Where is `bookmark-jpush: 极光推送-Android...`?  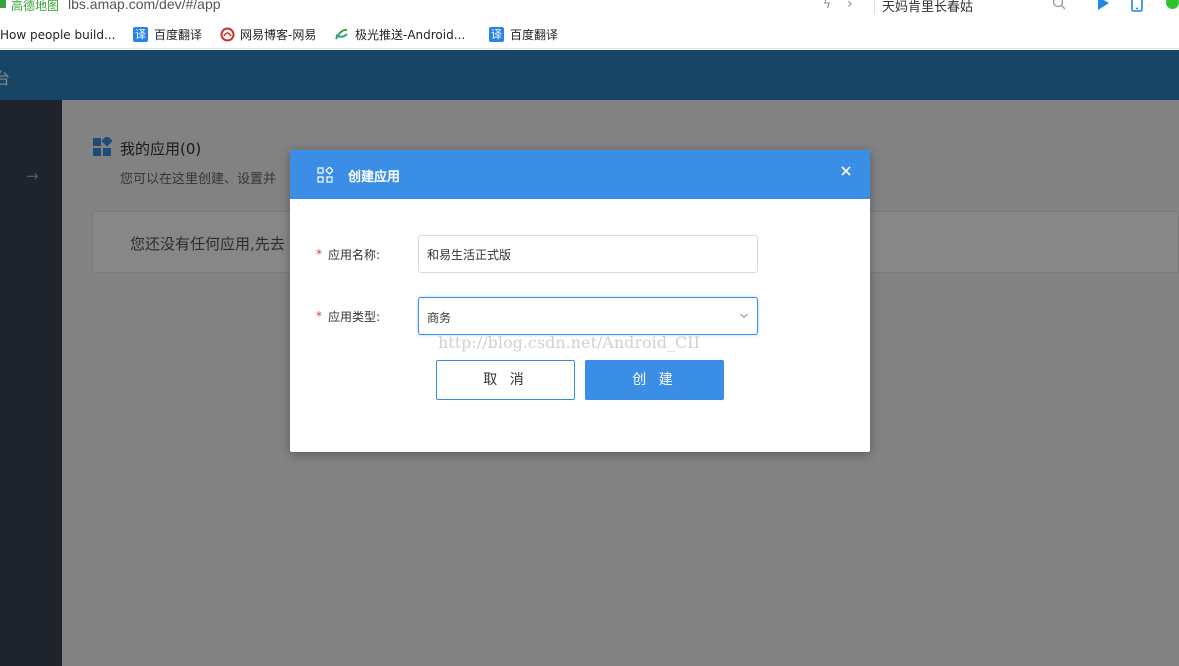 bookmark-jpush: 极光推送-Android... is located at coordinates (410, 35).